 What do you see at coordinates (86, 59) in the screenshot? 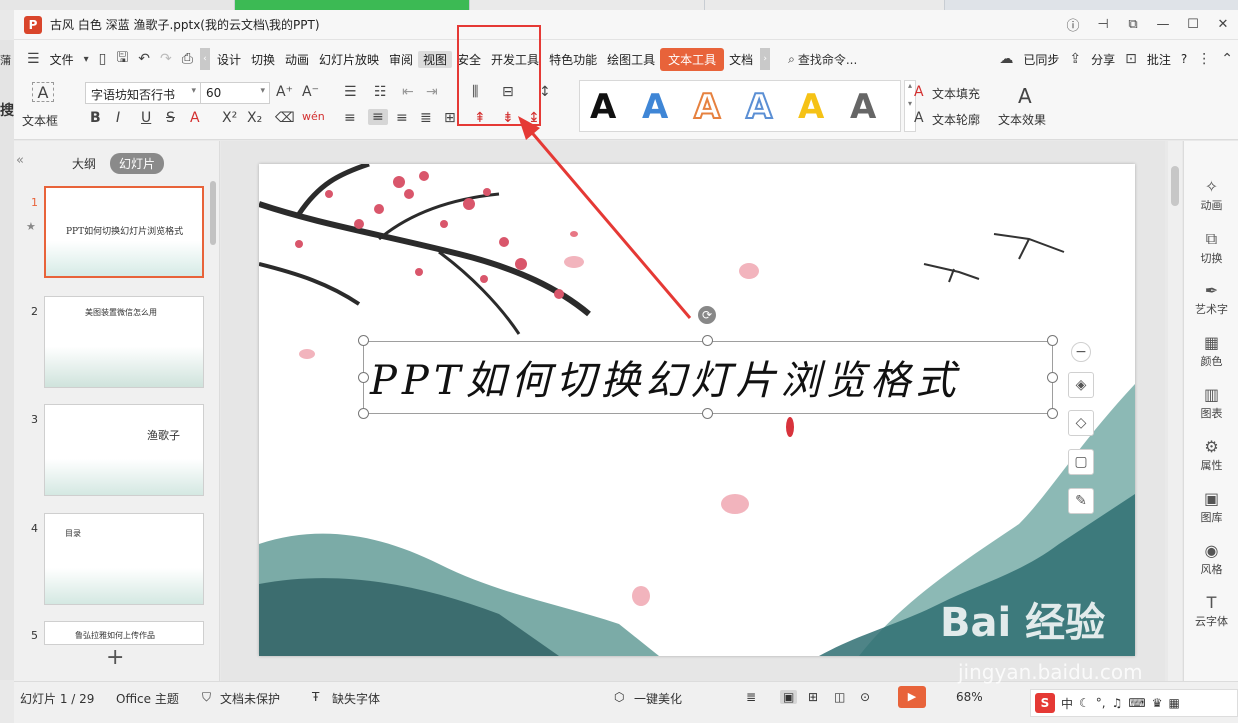
I see `chevron-down-icon: ▾` at bounding box center [86, 59].